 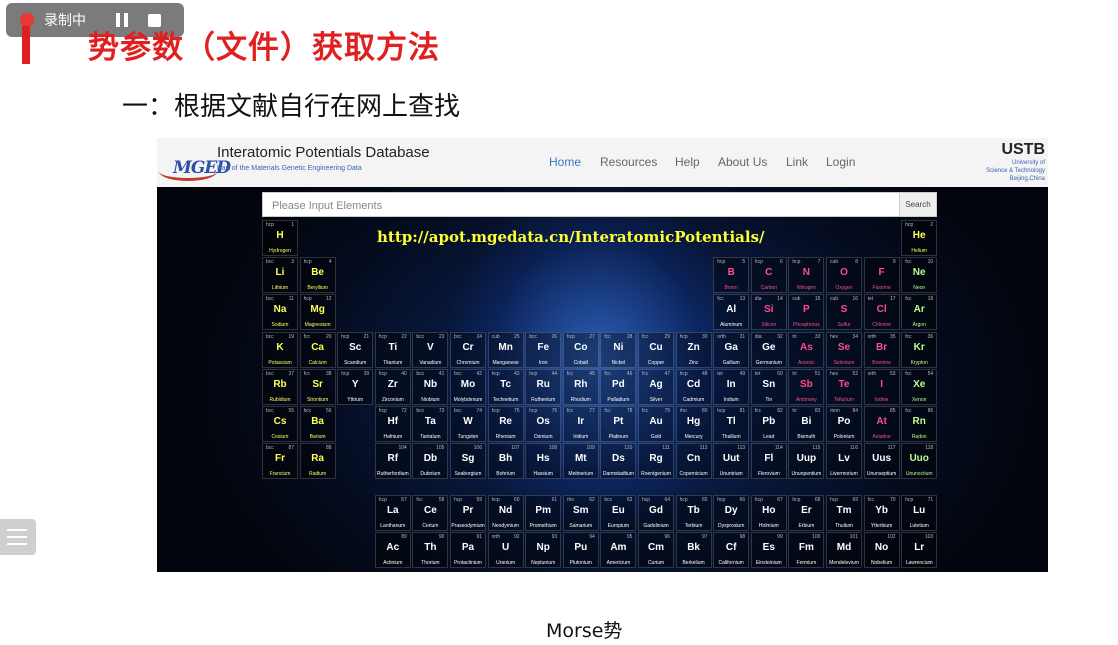 What do you see at coordinates (881, 275) in the screenshot?
I see `element-cell-f: 9 F Fluorine` at bounding box center [881, 275].